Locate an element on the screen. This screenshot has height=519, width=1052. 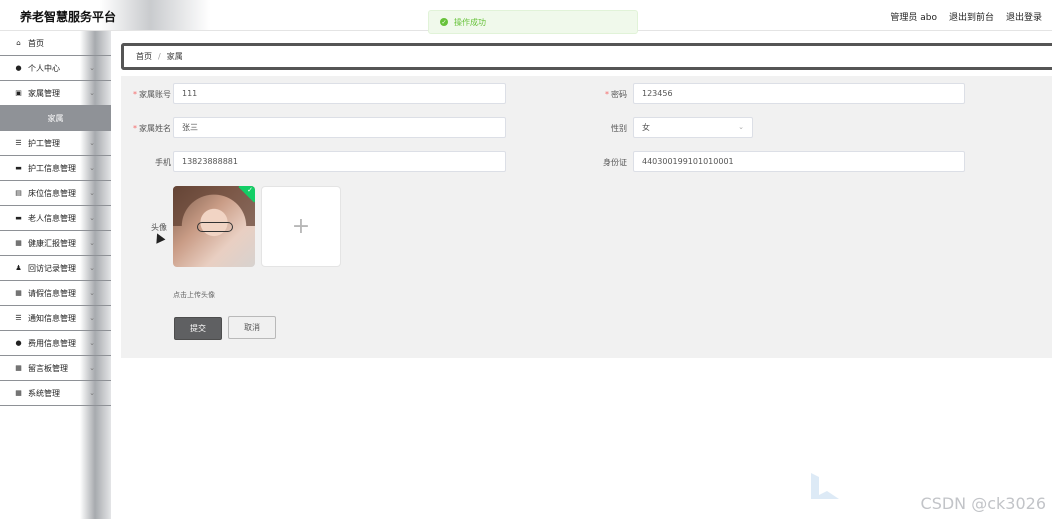
sidebar-item-elderly-info: ▬ 老人信息管理 ⌄ is located at coordinates (55, 218).